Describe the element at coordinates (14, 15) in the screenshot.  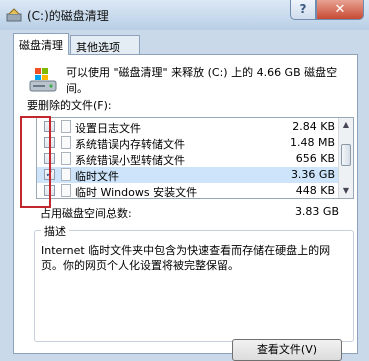
I see `disk-cleanup-icon` at that location.